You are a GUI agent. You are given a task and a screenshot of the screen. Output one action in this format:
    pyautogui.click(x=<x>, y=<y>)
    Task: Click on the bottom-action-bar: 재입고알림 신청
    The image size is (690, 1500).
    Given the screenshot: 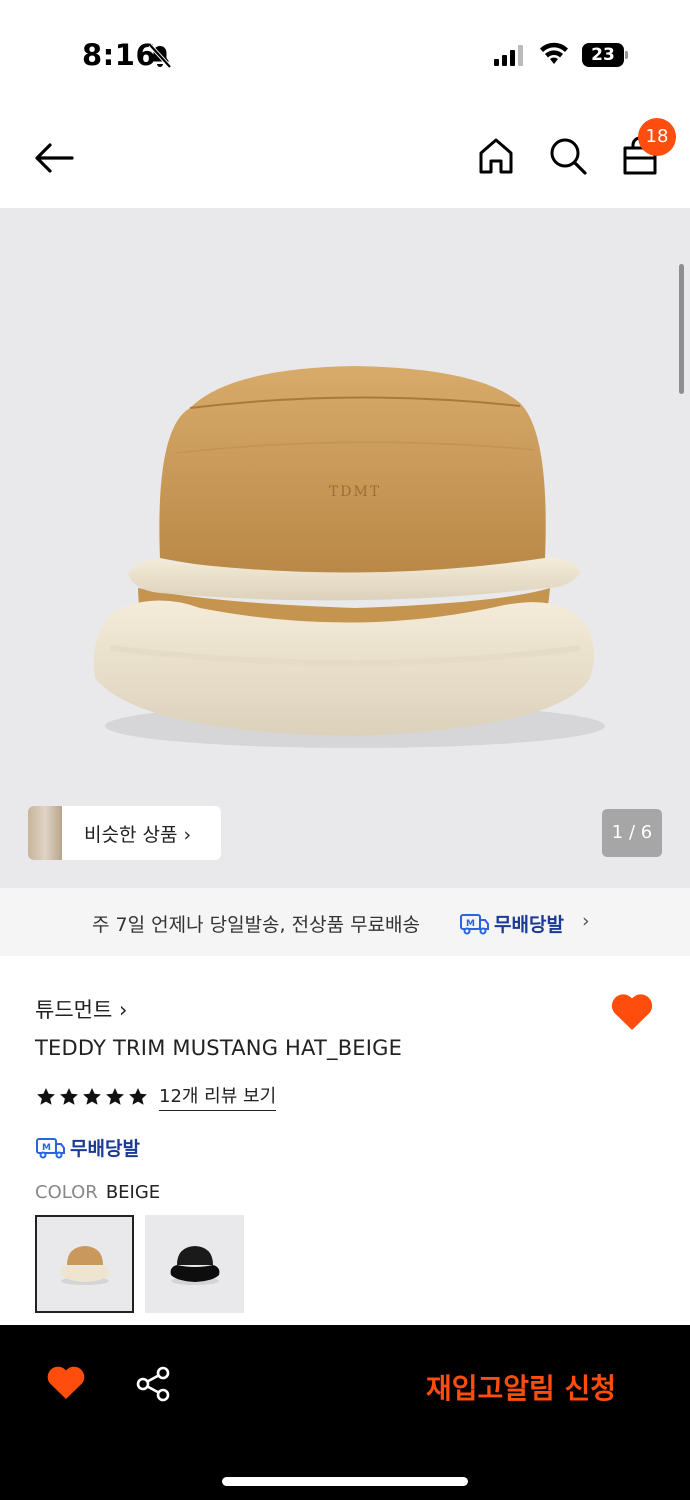 What is the action you would take?
    pyautogui.click(x=345, y=1412)
    